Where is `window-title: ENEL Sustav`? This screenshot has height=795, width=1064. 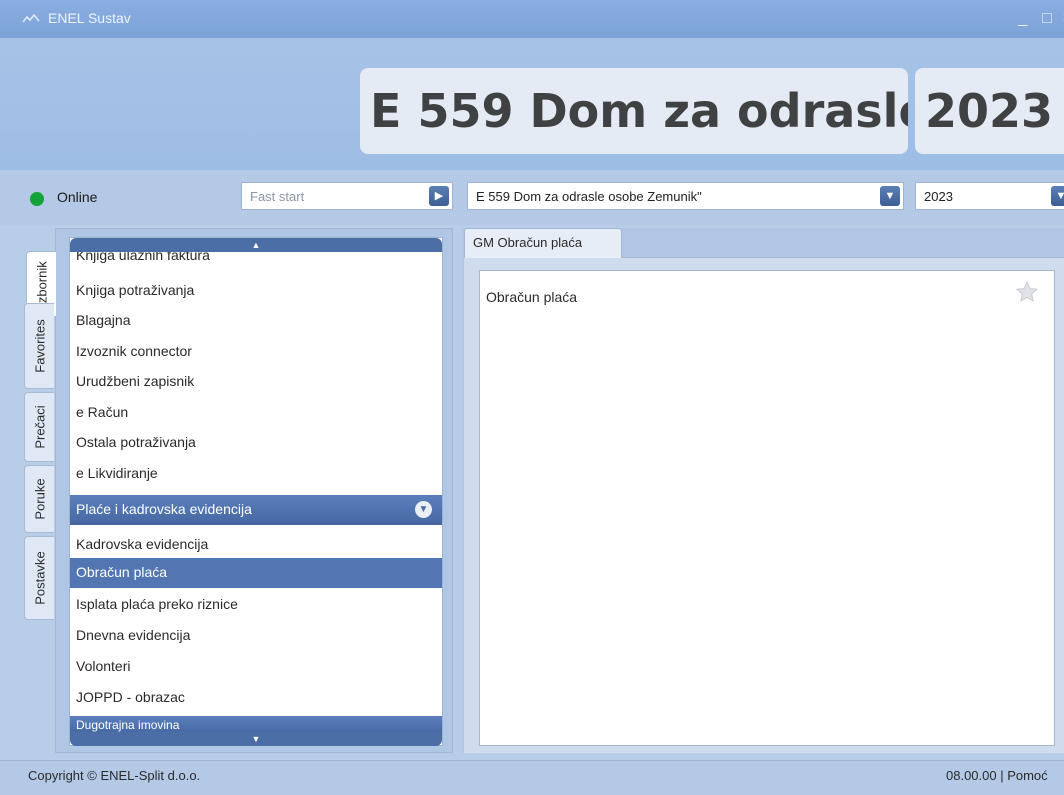 window-title: ENEL Sustav is located at coordinates (89, 18).